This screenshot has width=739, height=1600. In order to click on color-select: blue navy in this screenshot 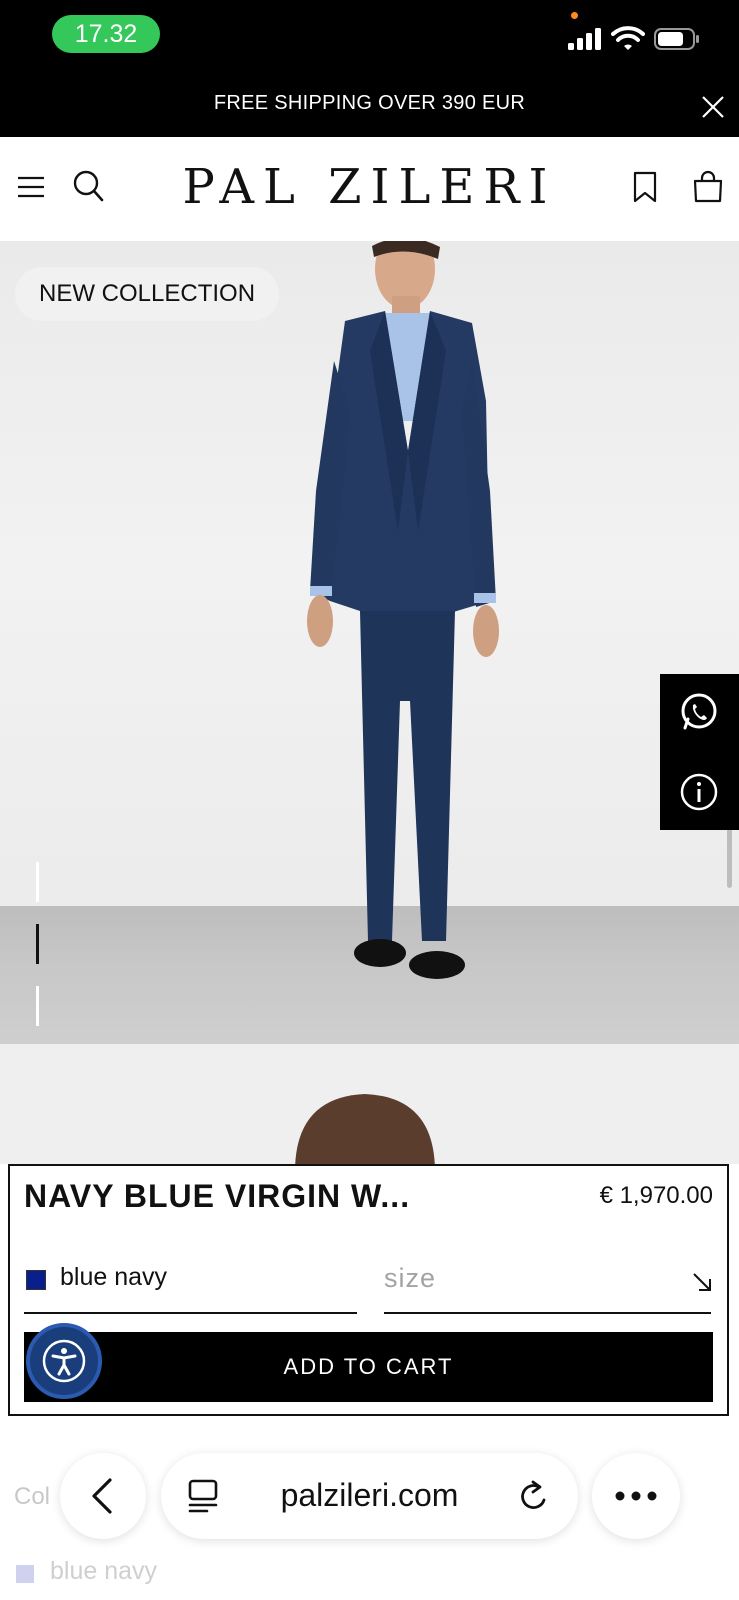, I will do `click(113, 1277)`.